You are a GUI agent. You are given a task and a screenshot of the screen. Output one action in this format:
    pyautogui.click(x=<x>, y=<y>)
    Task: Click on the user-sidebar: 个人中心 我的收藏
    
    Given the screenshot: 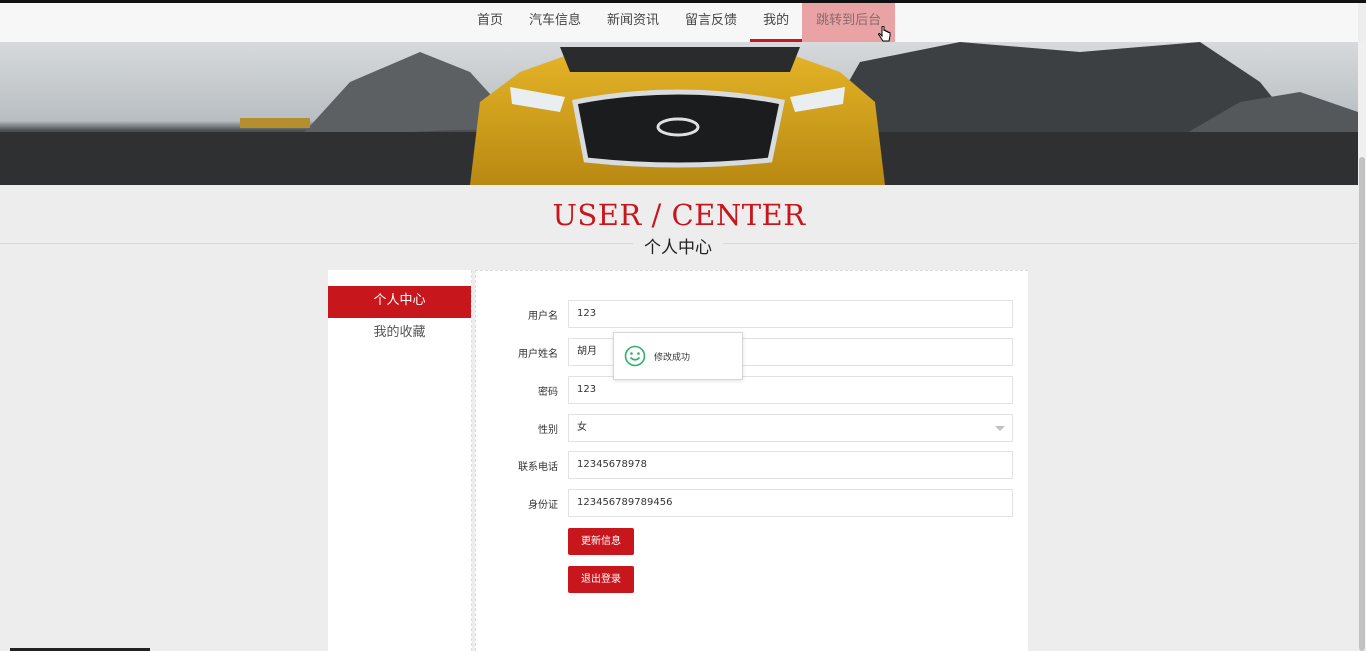 What is the action you would take?
    pyautogui.click(x=400, y=460)
    